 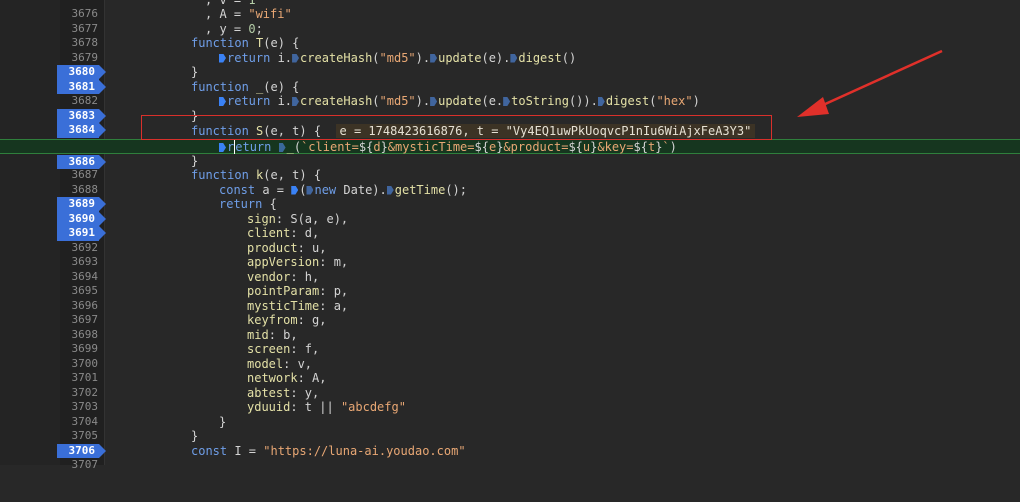 What do you see at coordinates (510, 284) in the screenshot?
I see `code-line: 3695 vendor: h,` at bounding box center [510, 284].